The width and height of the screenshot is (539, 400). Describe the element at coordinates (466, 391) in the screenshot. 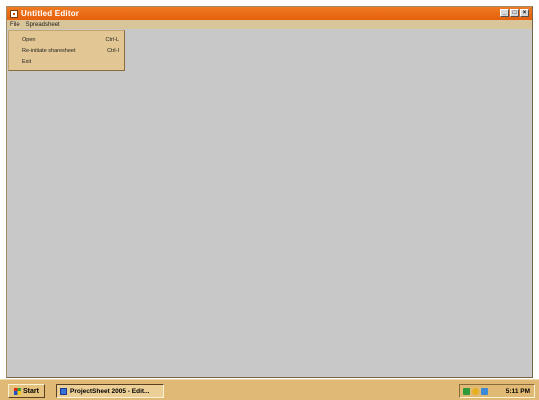

I see `network-icon` at that location.